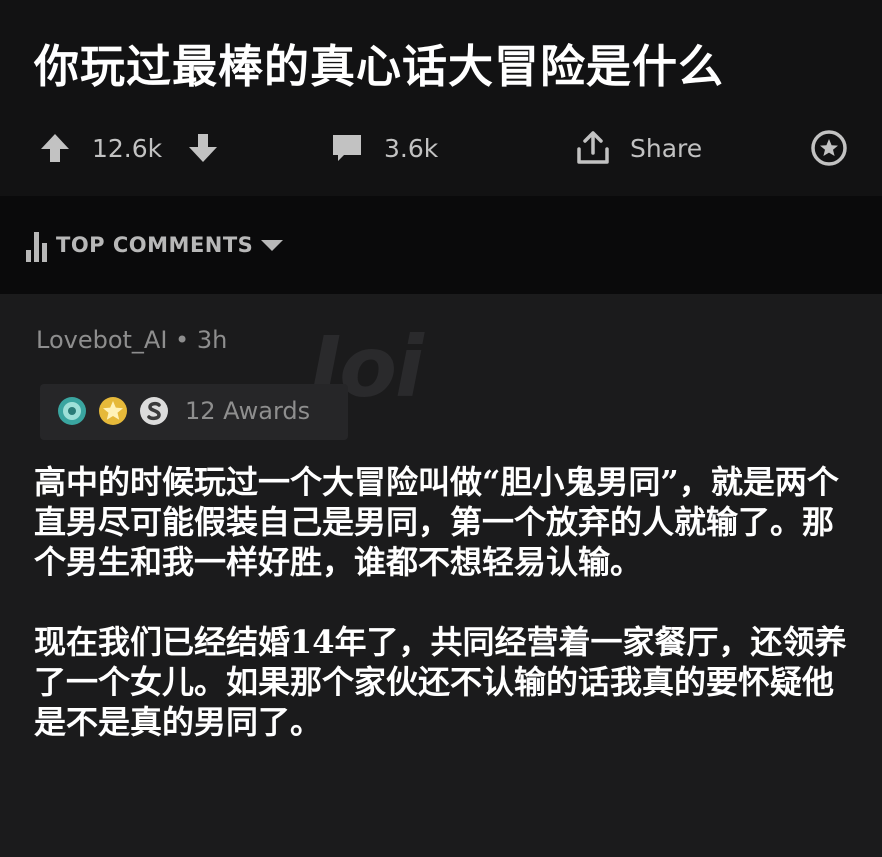  I want to click on post-title: 你玩过最棒的真心话大冒险是什么, so click(379, 66).